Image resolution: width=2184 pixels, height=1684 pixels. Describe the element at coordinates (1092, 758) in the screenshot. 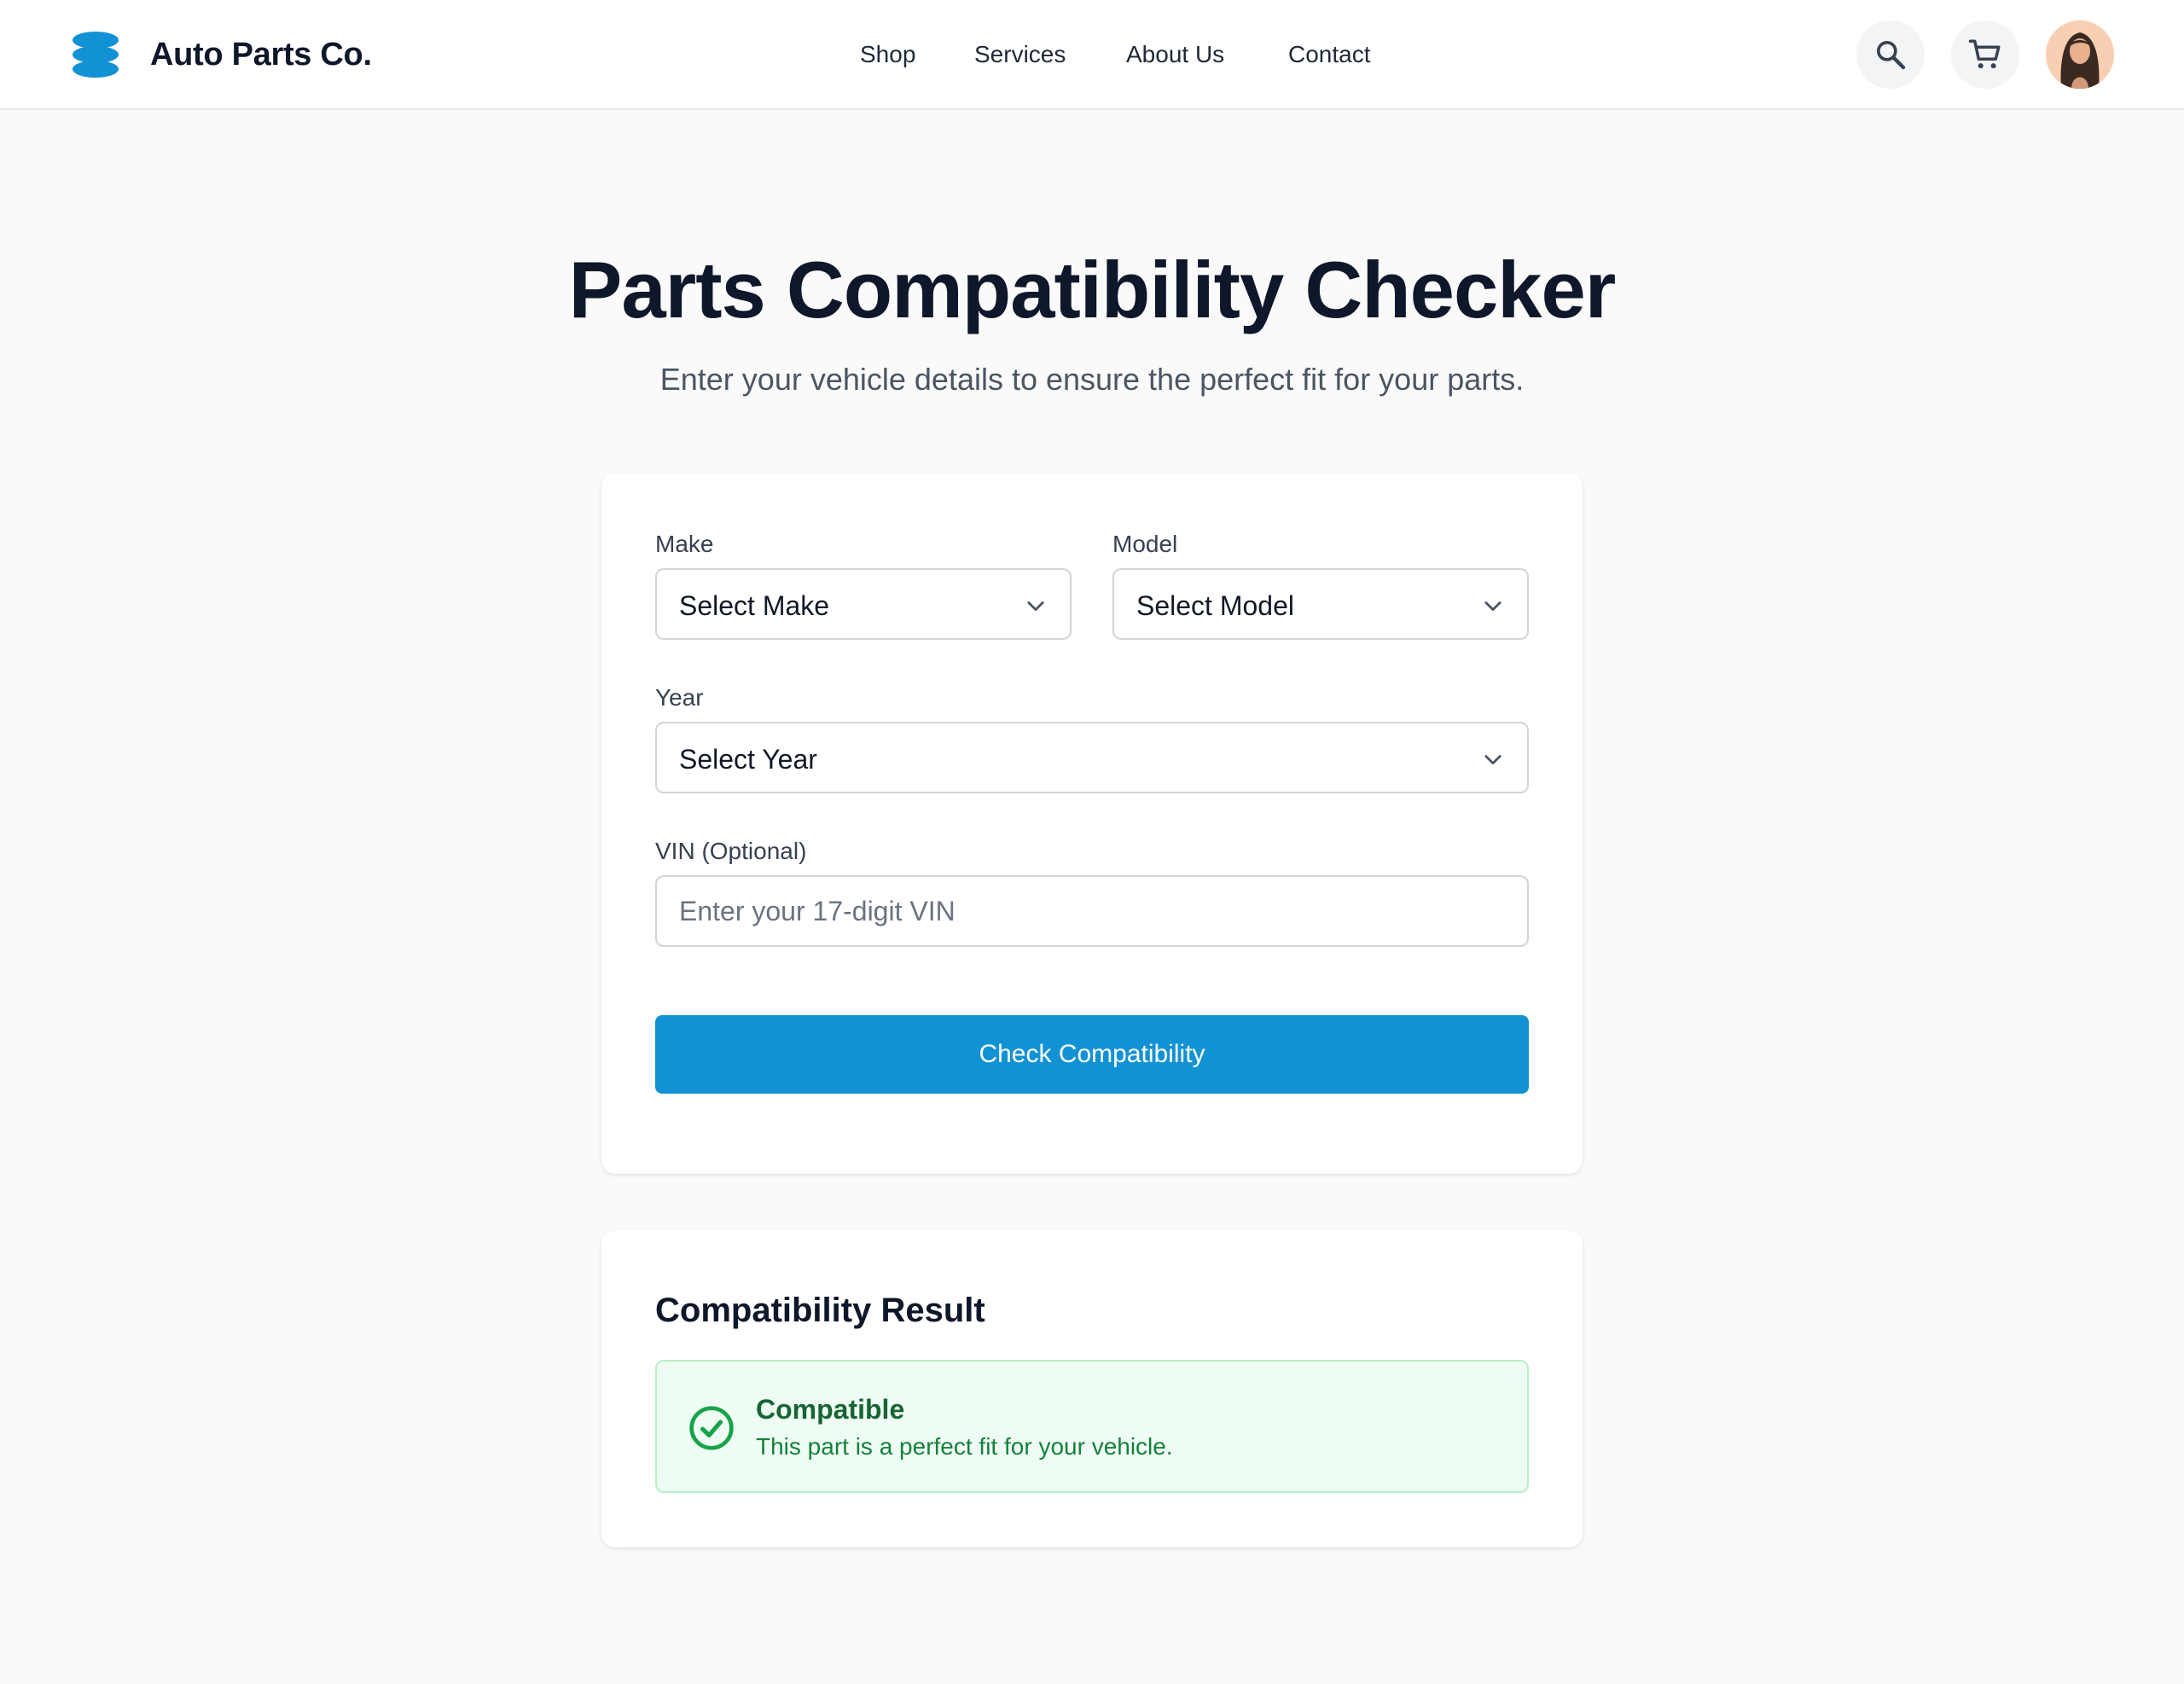

I see `year-select: Select Year` at that location.